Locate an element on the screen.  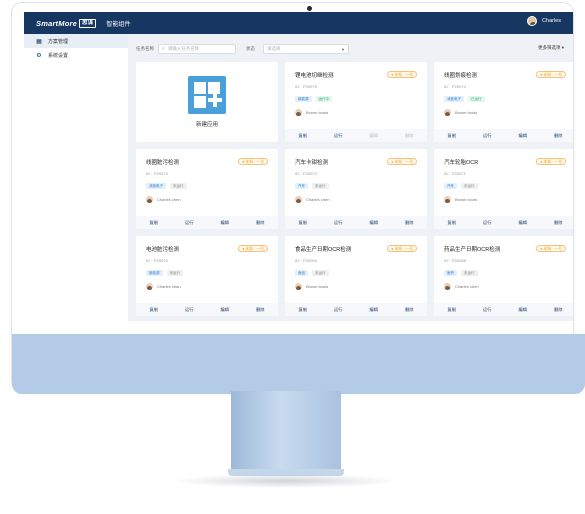
grid-icon: ▦ is located at coordinates (39, 41).